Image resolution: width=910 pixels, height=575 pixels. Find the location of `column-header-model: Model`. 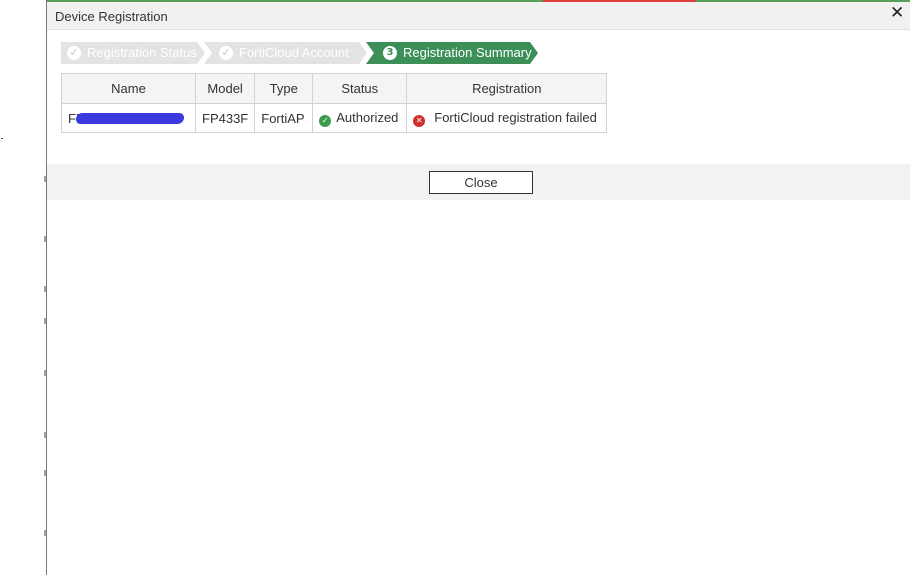

column-header-model: Model is located at coordinates (225, 88).